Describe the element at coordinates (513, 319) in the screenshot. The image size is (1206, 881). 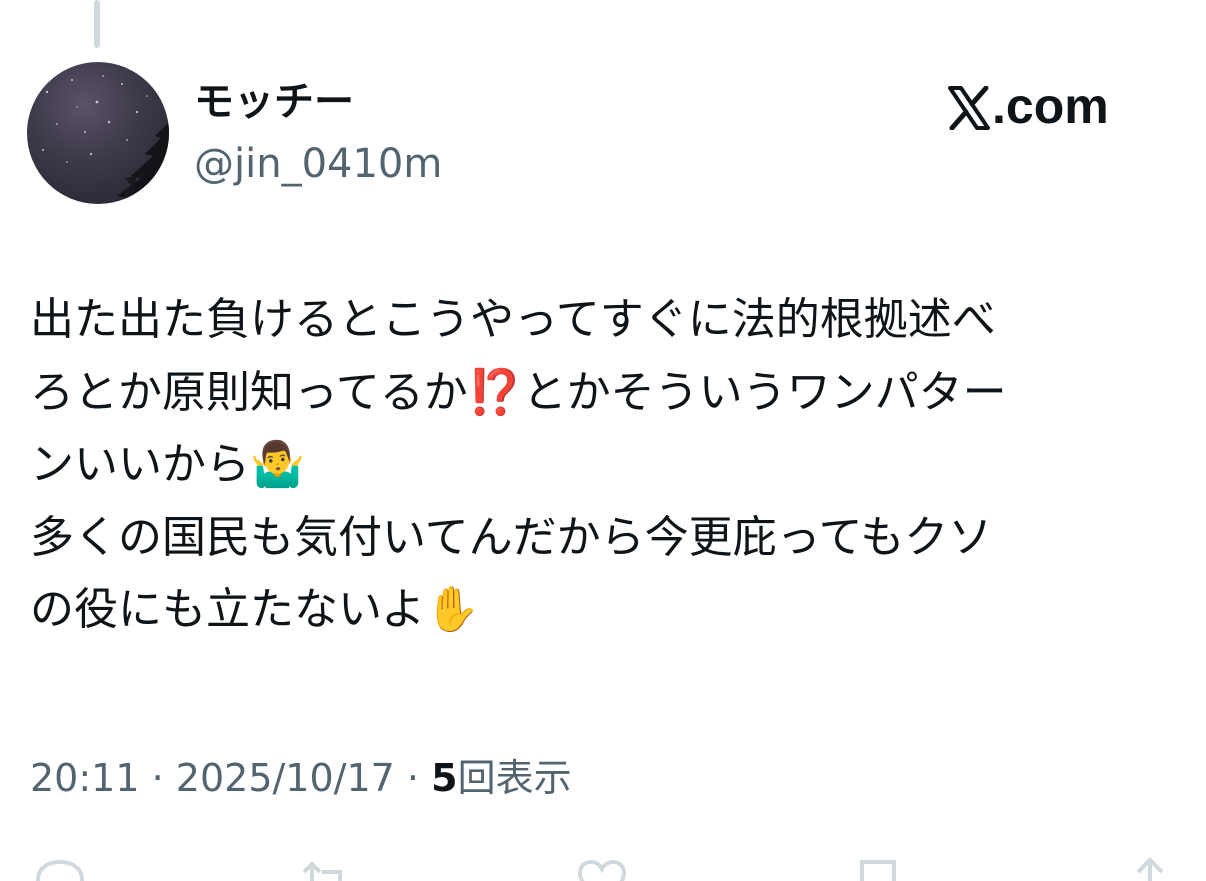
I see `tweet-line: 出た出た負けるとこうやってすぐに法的根拠述べ` at that location.